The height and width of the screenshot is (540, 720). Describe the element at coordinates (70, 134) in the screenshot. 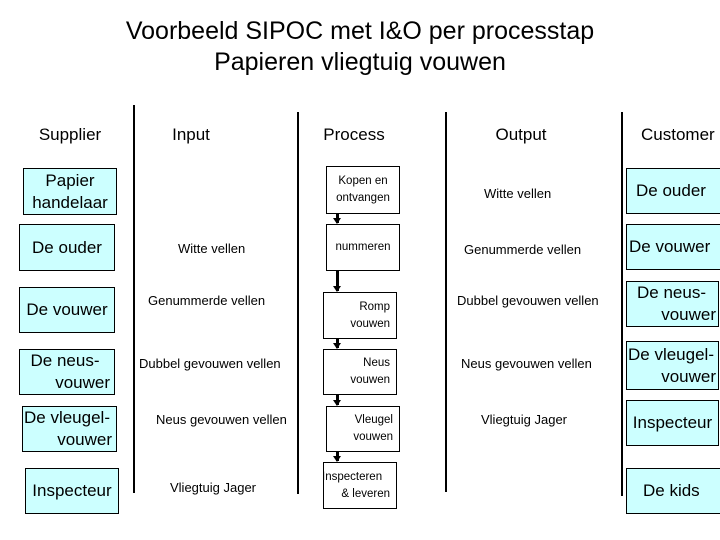

I see `header-supplier: Supplier` at that location.